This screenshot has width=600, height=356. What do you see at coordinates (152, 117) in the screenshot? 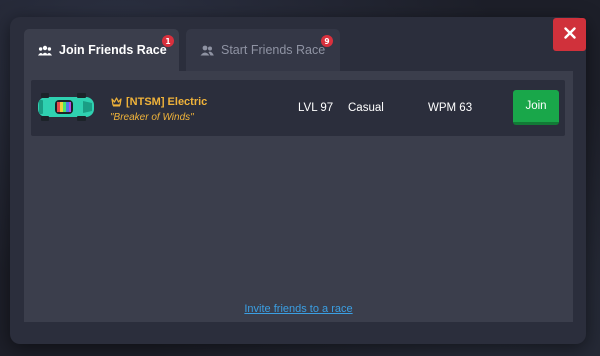
I see `player-title: "Breaker of Winds"` at bounding box center [152, 117].